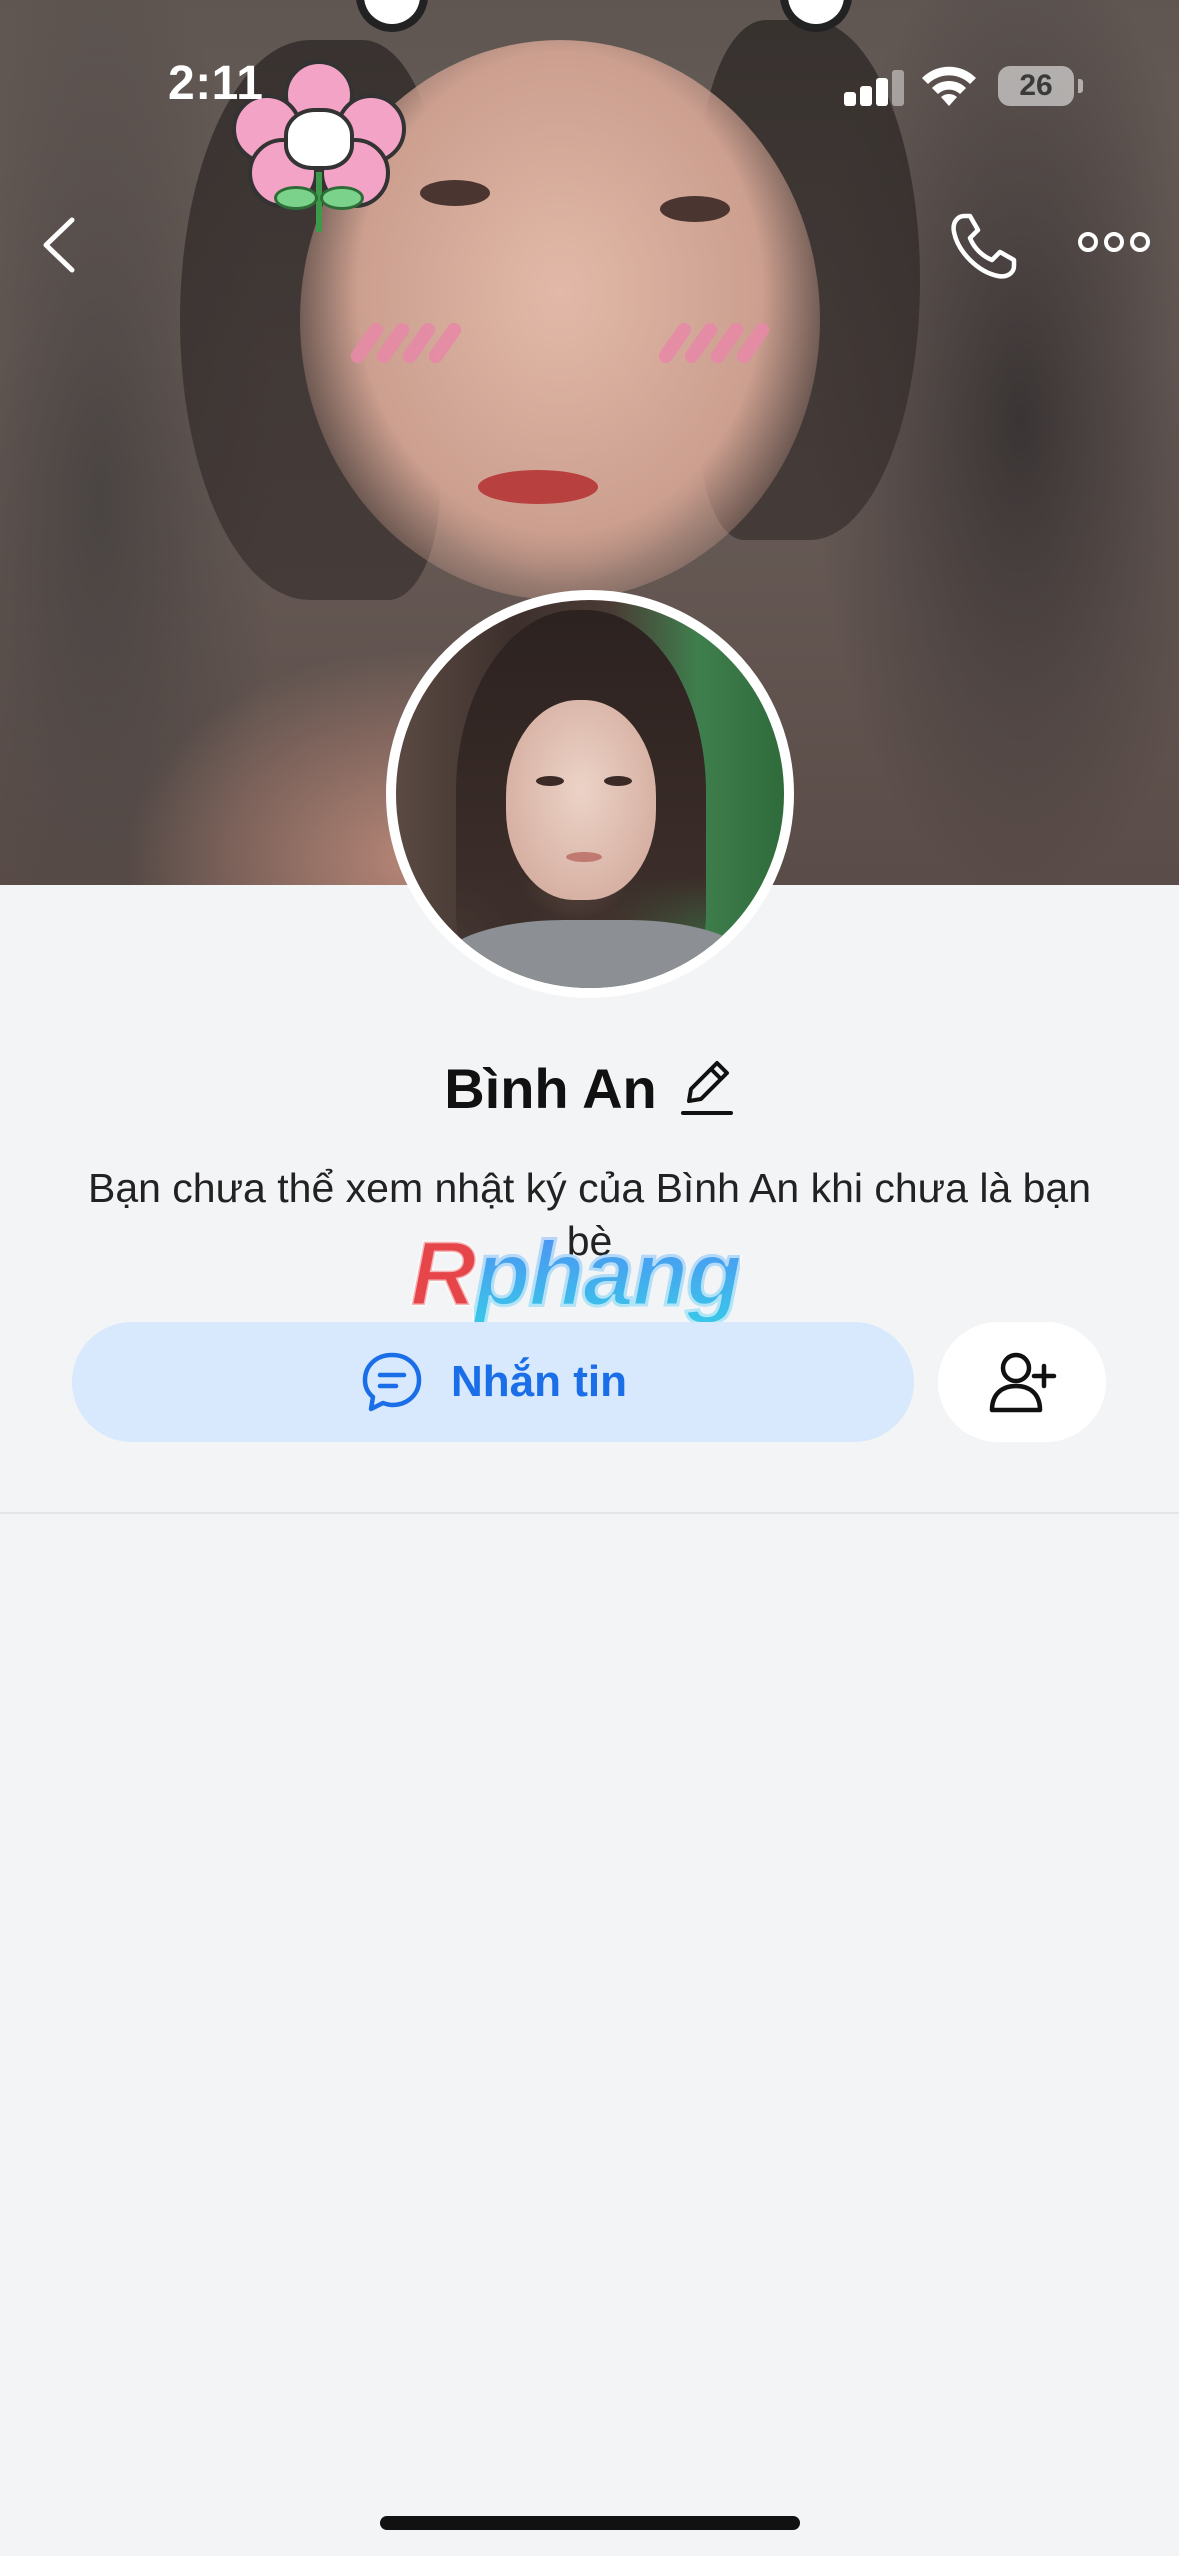  Describe the element at coordinates (949, 86) in the screenshot. I see `wifi-icon` at that location.